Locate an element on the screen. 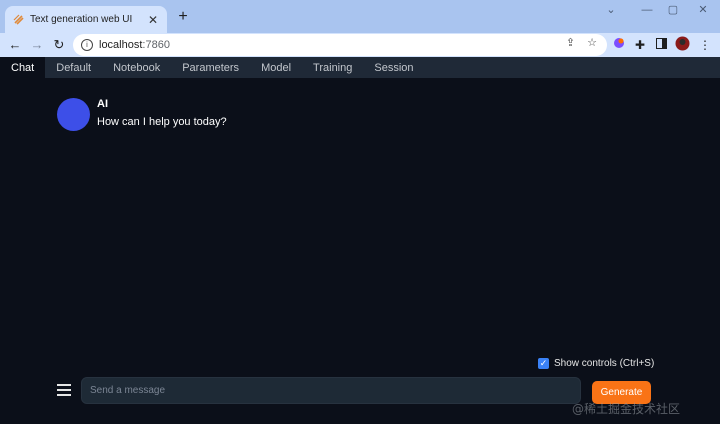 Image resolution: width=720 pixels, height=424 pixels. maximize-button: ▢ is located at coordinates (673, 10).